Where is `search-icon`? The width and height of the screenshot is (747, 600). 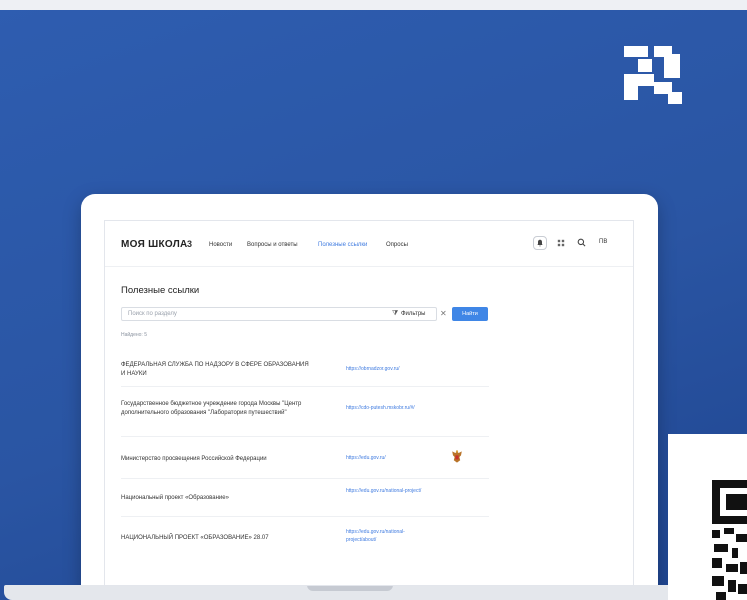 search-icon is located at coordinates (581, 243).